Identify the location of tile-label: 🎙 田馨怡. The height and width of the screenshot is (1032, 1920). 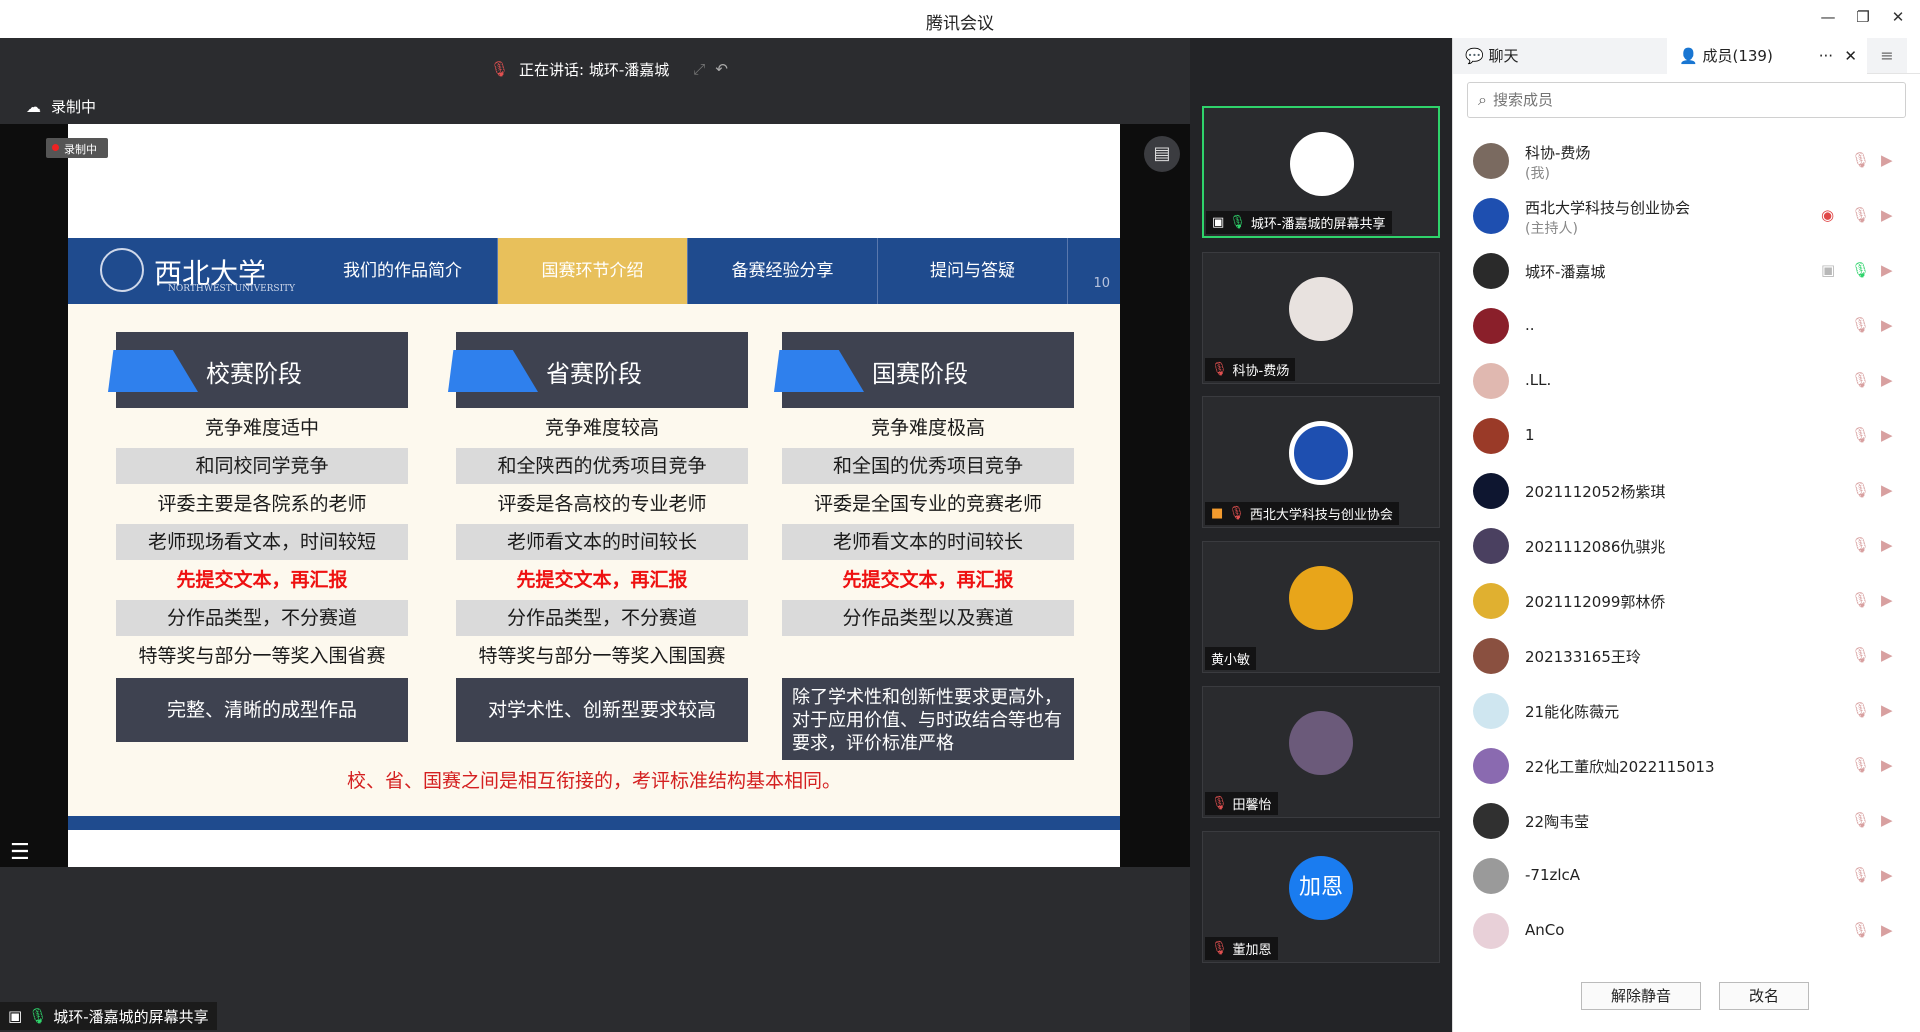
(1241, 803).